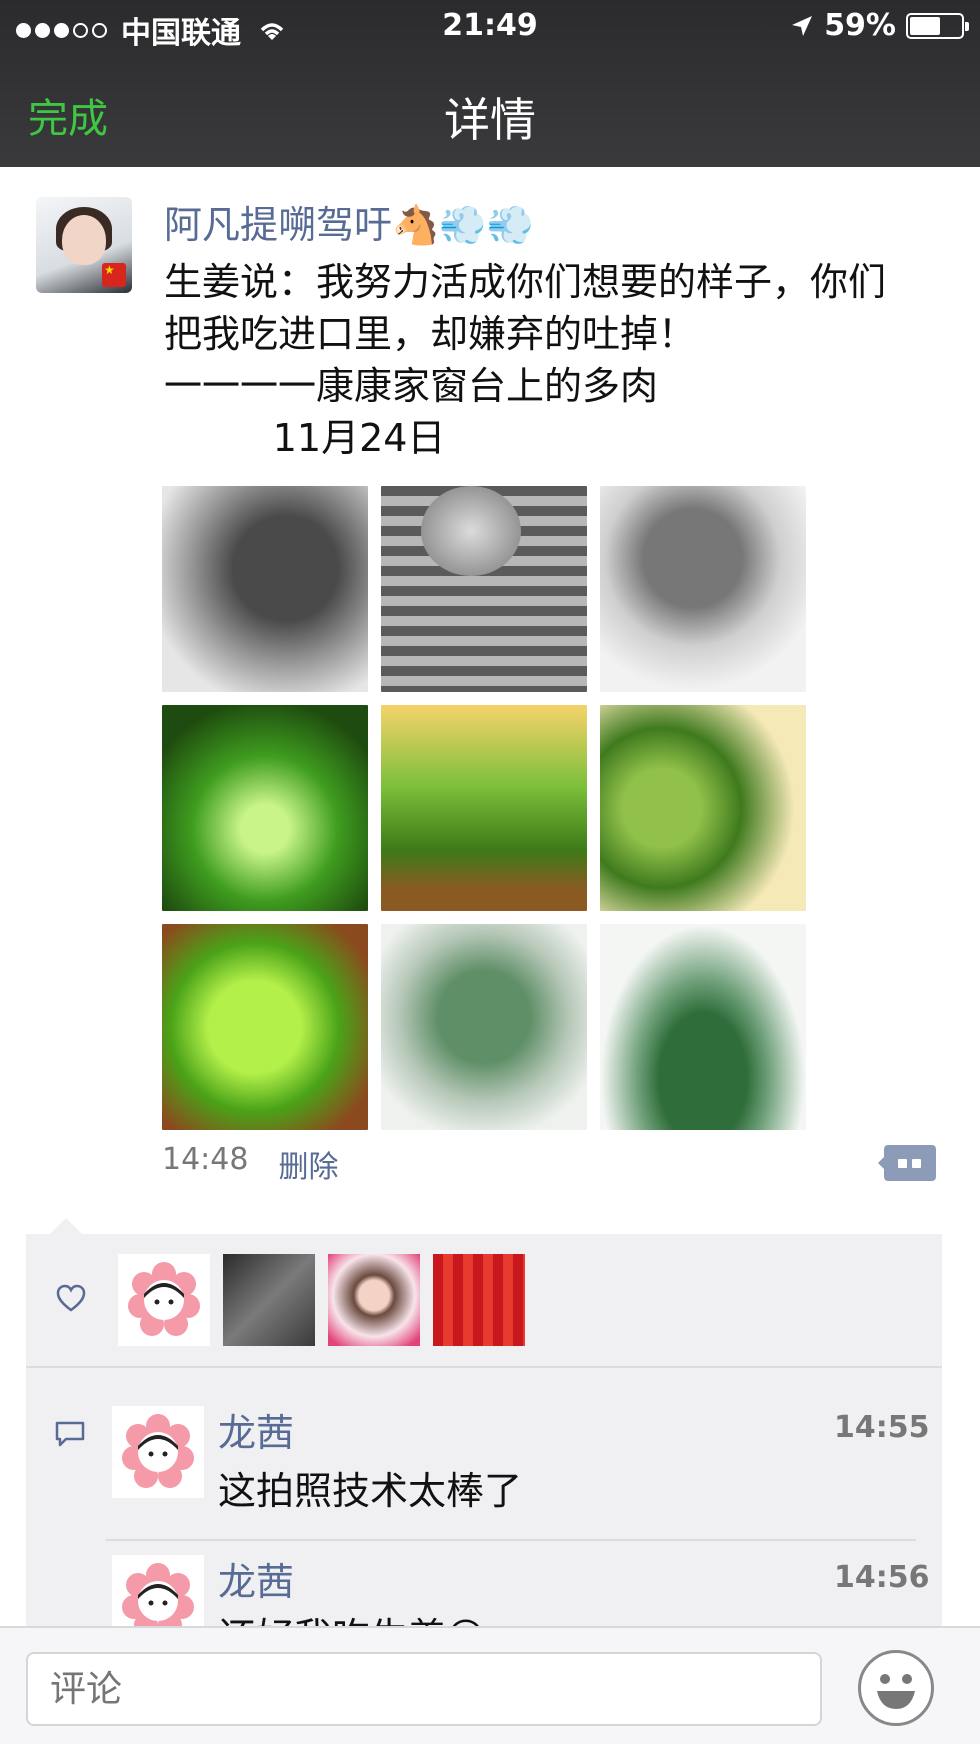 The width and height of the screenshot is (980, 1744). I want to click on comment-time: 14:56, so click(882, 1577).